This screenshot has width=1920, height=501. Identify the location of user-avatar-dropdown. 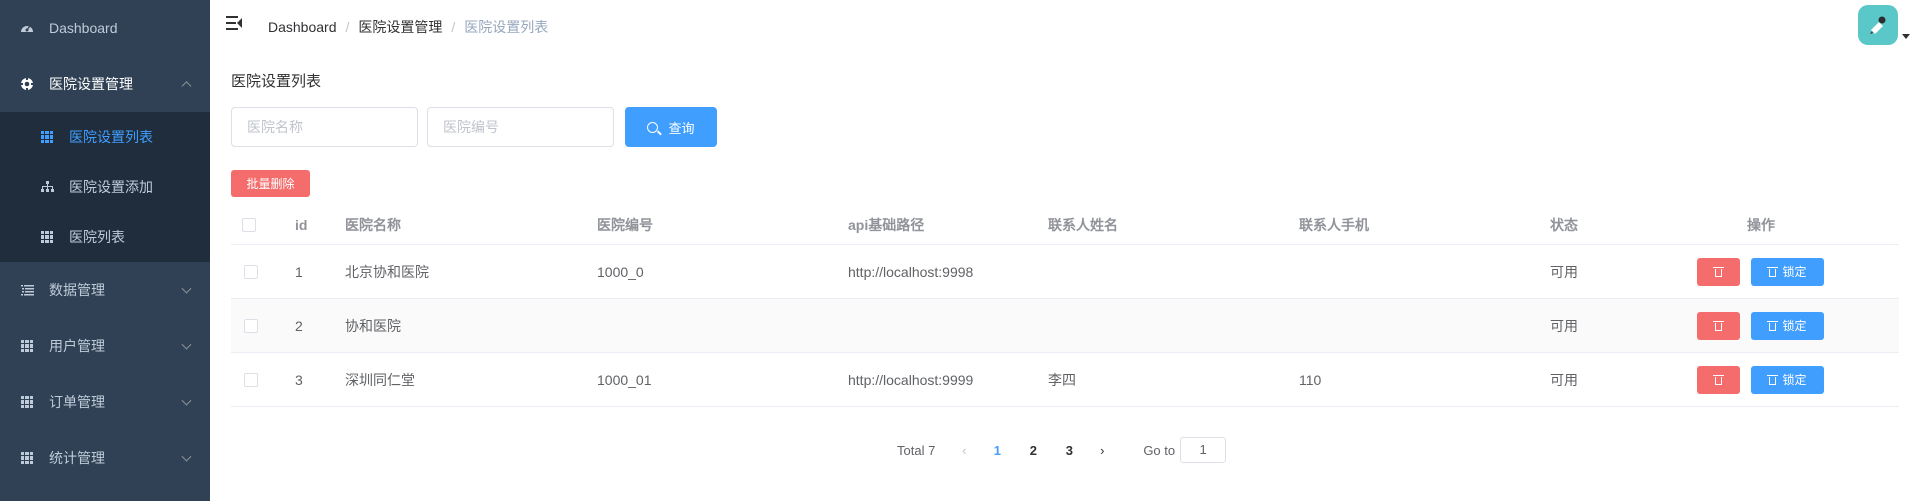
(1884, 25).